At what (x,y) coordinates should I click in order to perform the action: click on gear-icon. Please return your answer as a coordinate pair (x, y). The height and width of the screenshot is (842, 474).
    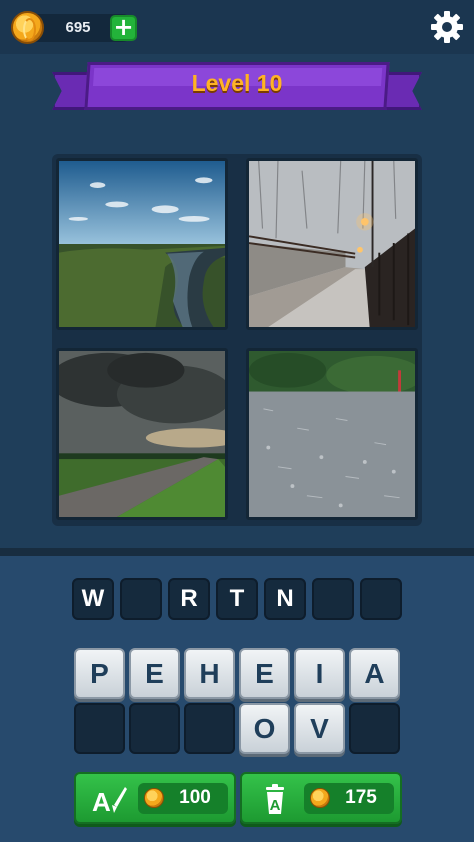
    Looking at the image, I should click on (447, 27).